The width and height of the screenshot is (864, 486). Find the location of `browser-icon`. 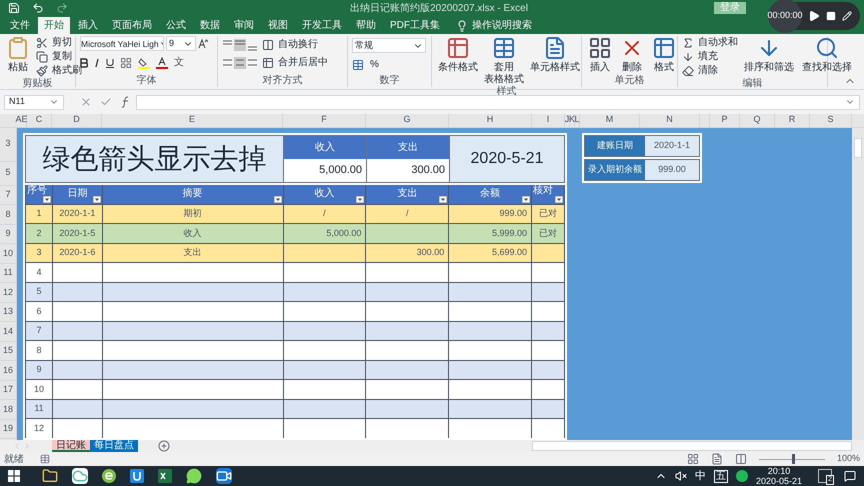

browser-icon is located at coordinates (109, 476).